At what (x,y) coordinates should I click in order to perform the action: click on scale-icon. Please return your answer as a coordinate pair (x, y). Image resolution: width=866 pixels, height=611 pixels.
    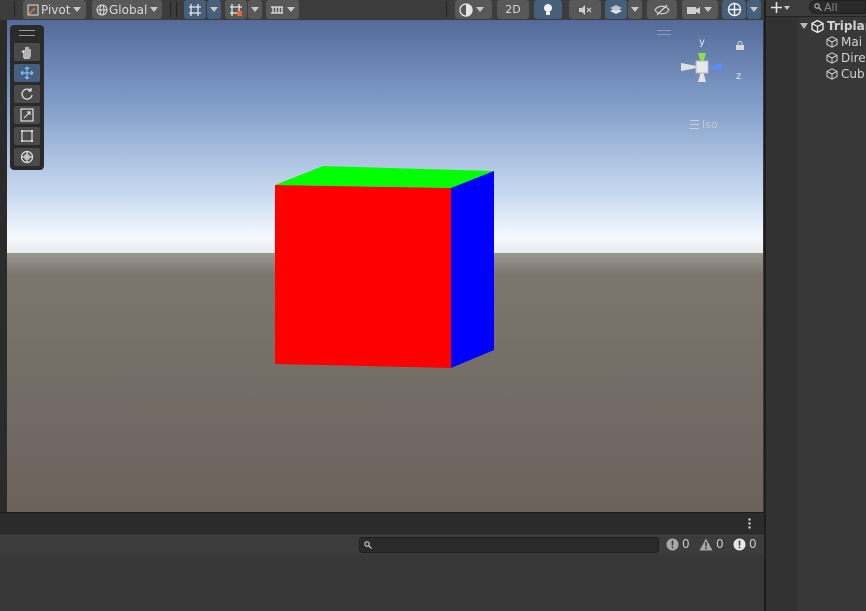
    Looking at the image, I should click on (27, 115).